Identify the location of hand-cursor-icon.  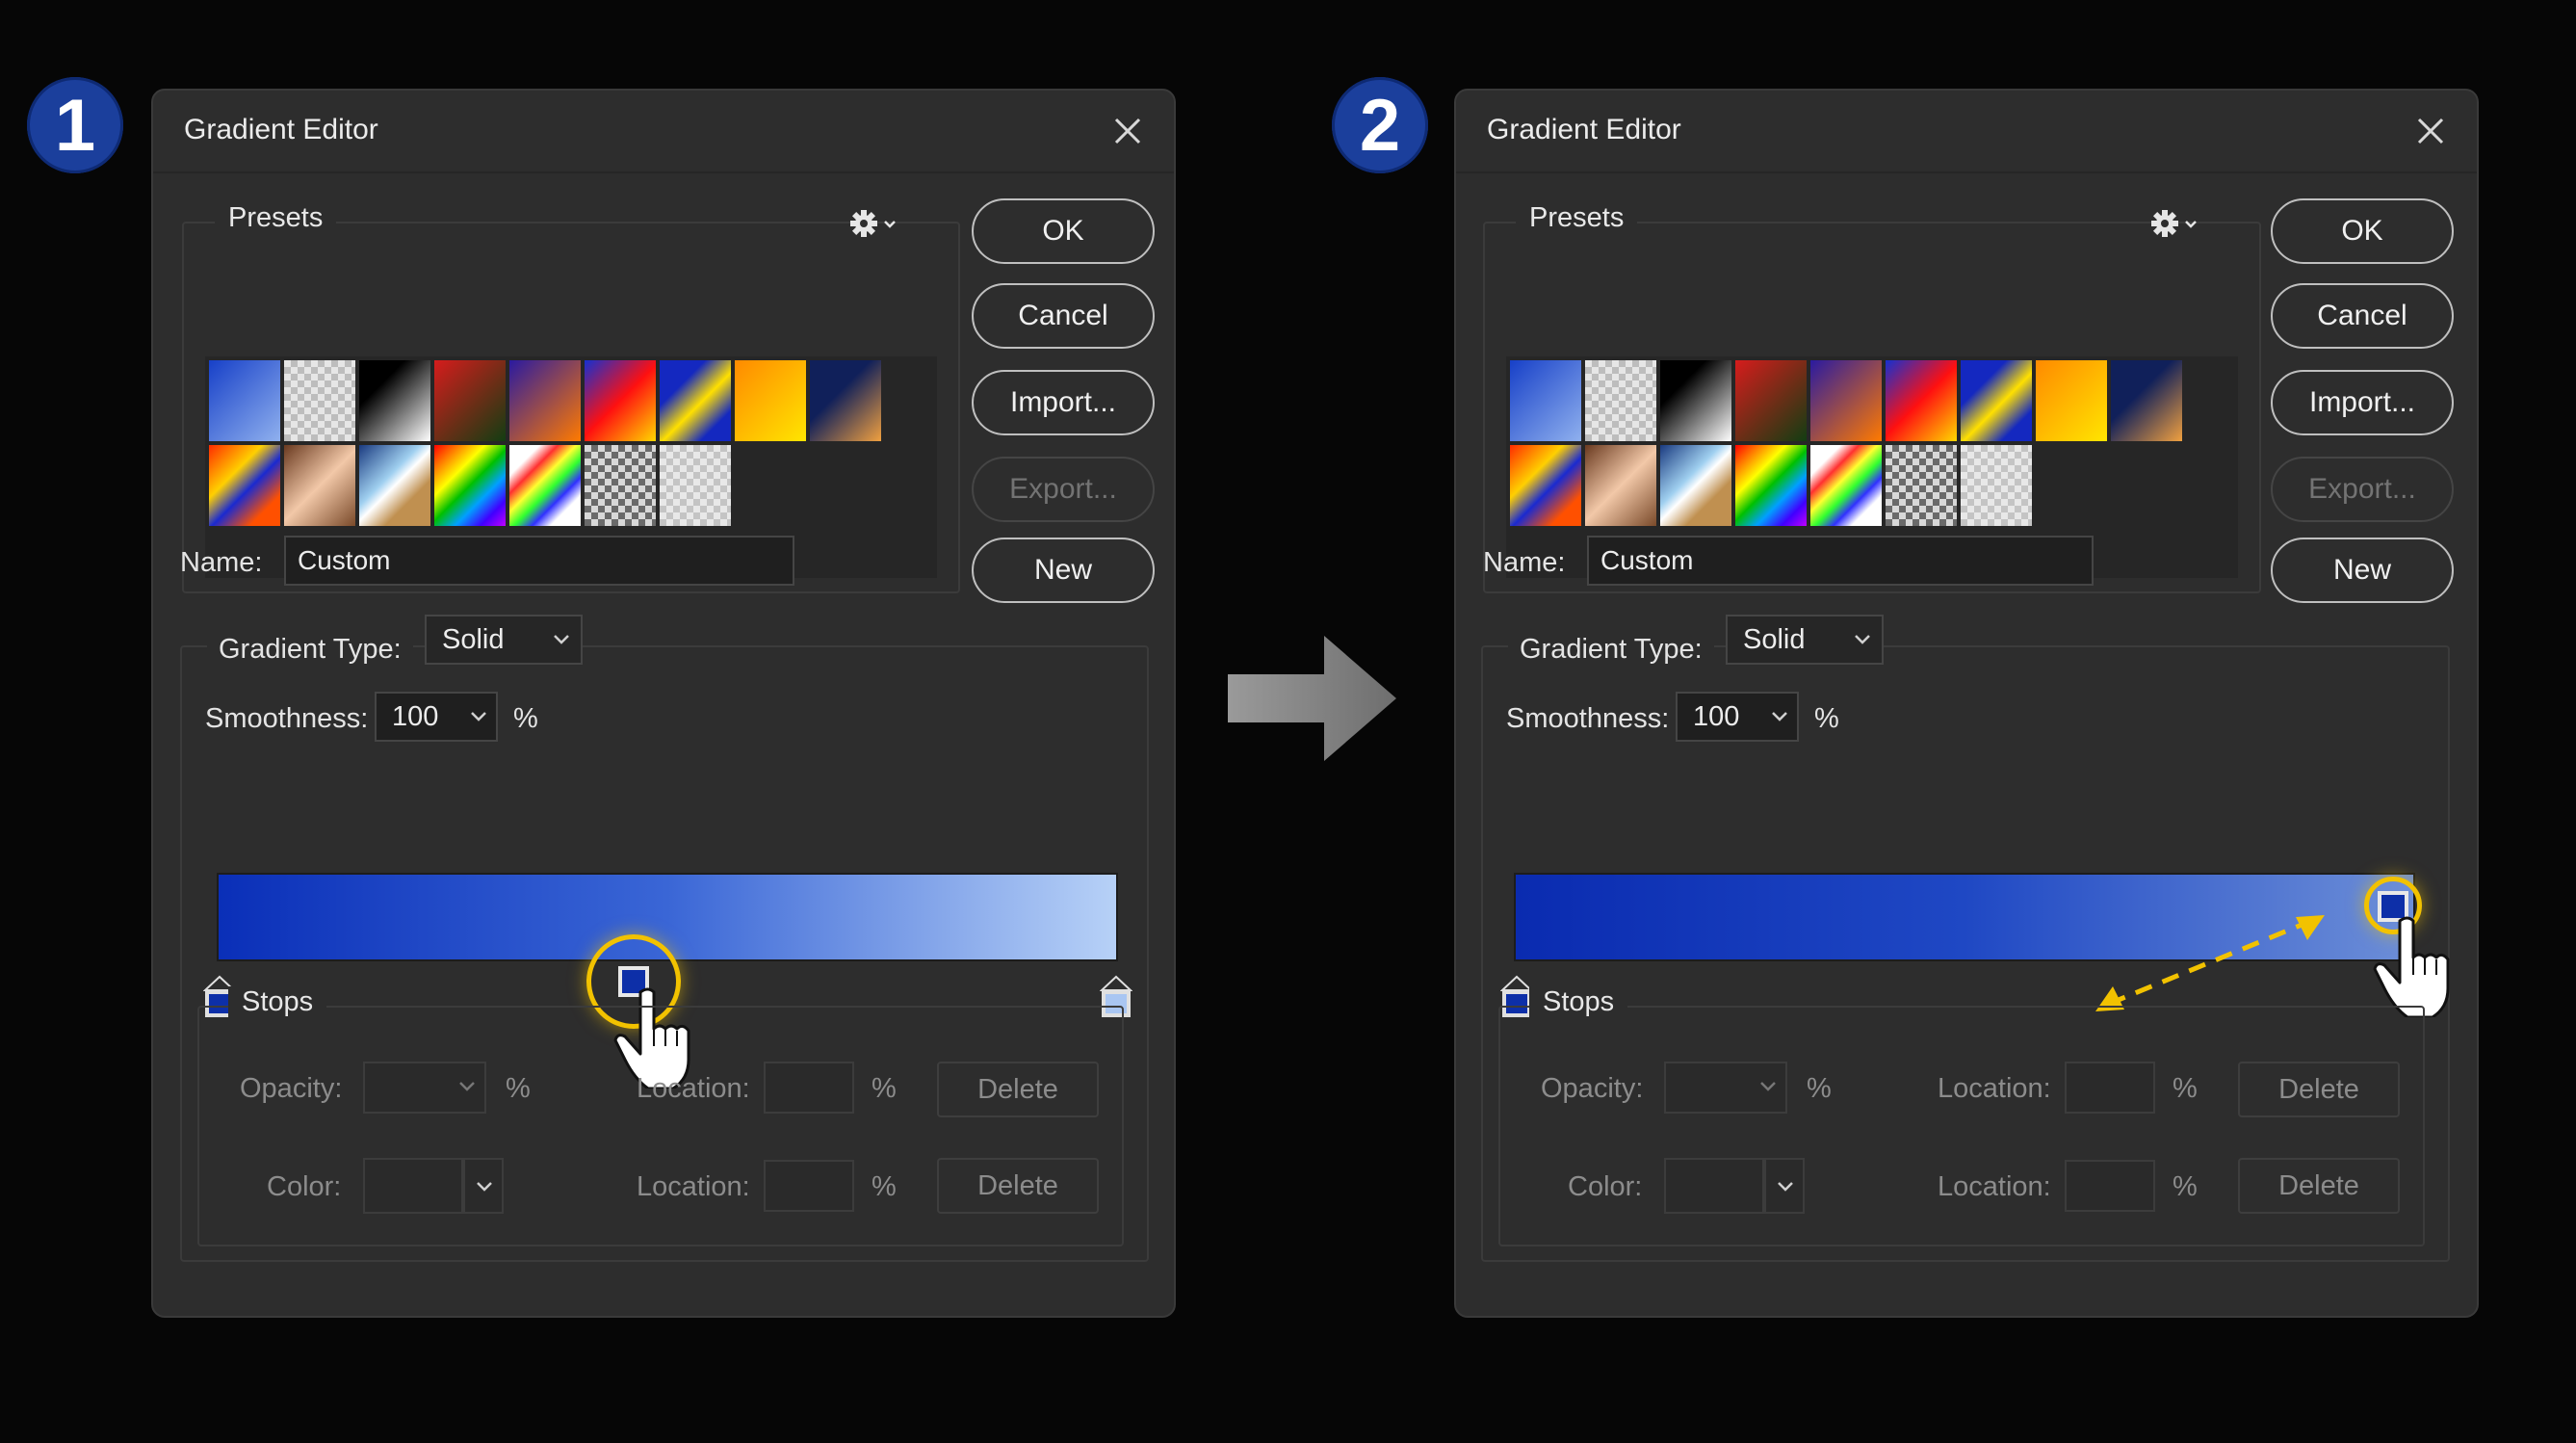
(2411, 966).